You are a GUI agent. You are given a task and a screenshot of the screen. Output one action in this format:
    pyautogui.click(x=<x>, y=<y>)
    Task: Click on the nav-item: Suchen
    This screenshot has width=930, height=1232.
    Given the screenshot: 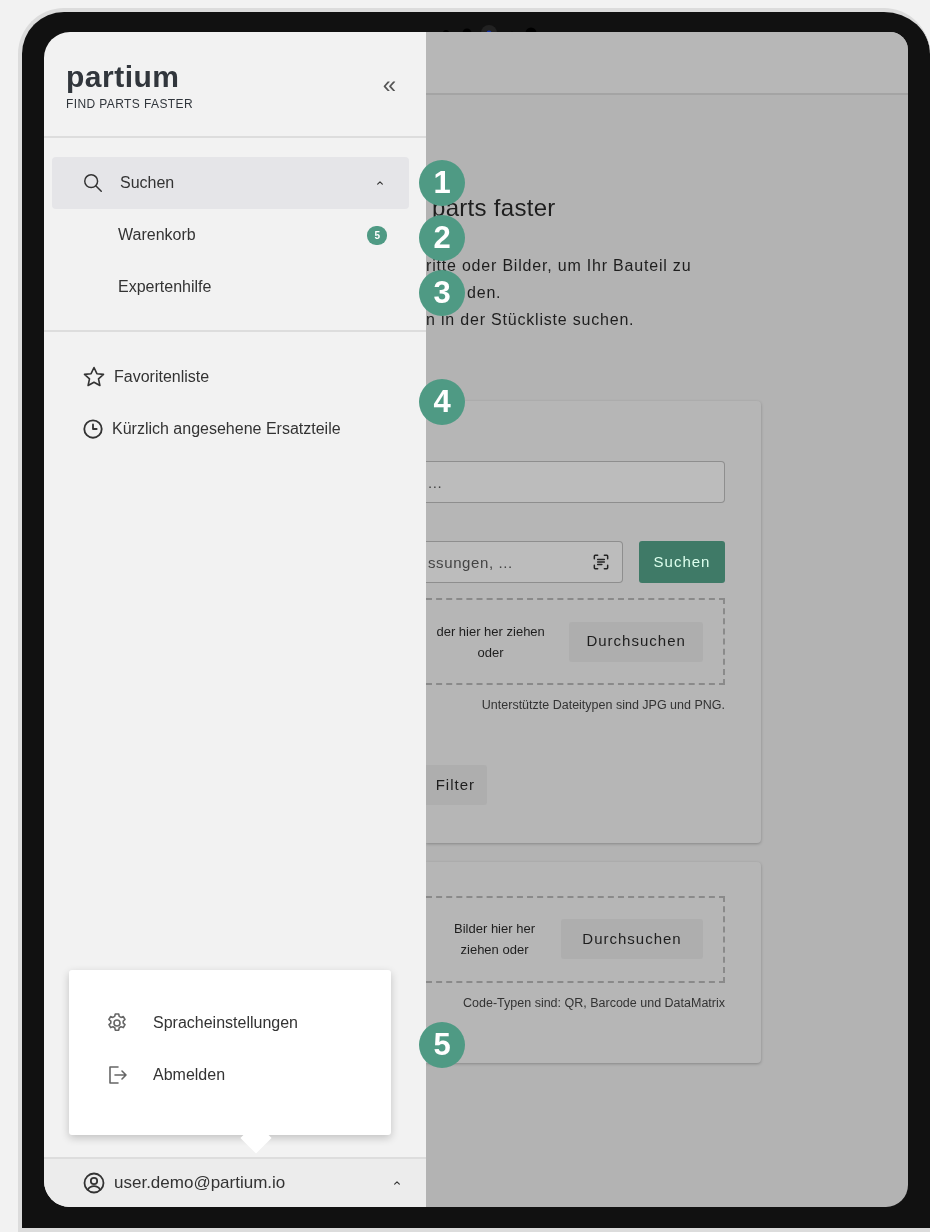 What is the action you would take?
    pyautogui.click(x=230, y=183)
    